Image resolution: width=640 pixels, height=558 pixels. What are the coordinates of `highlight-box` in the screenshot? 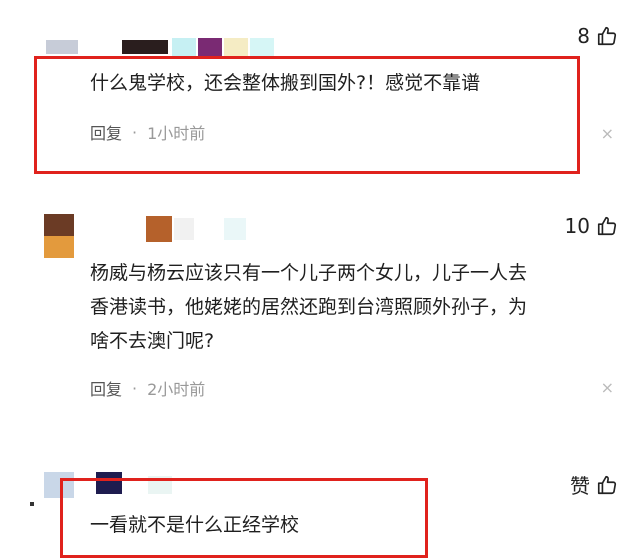 It's located at (244, 518).